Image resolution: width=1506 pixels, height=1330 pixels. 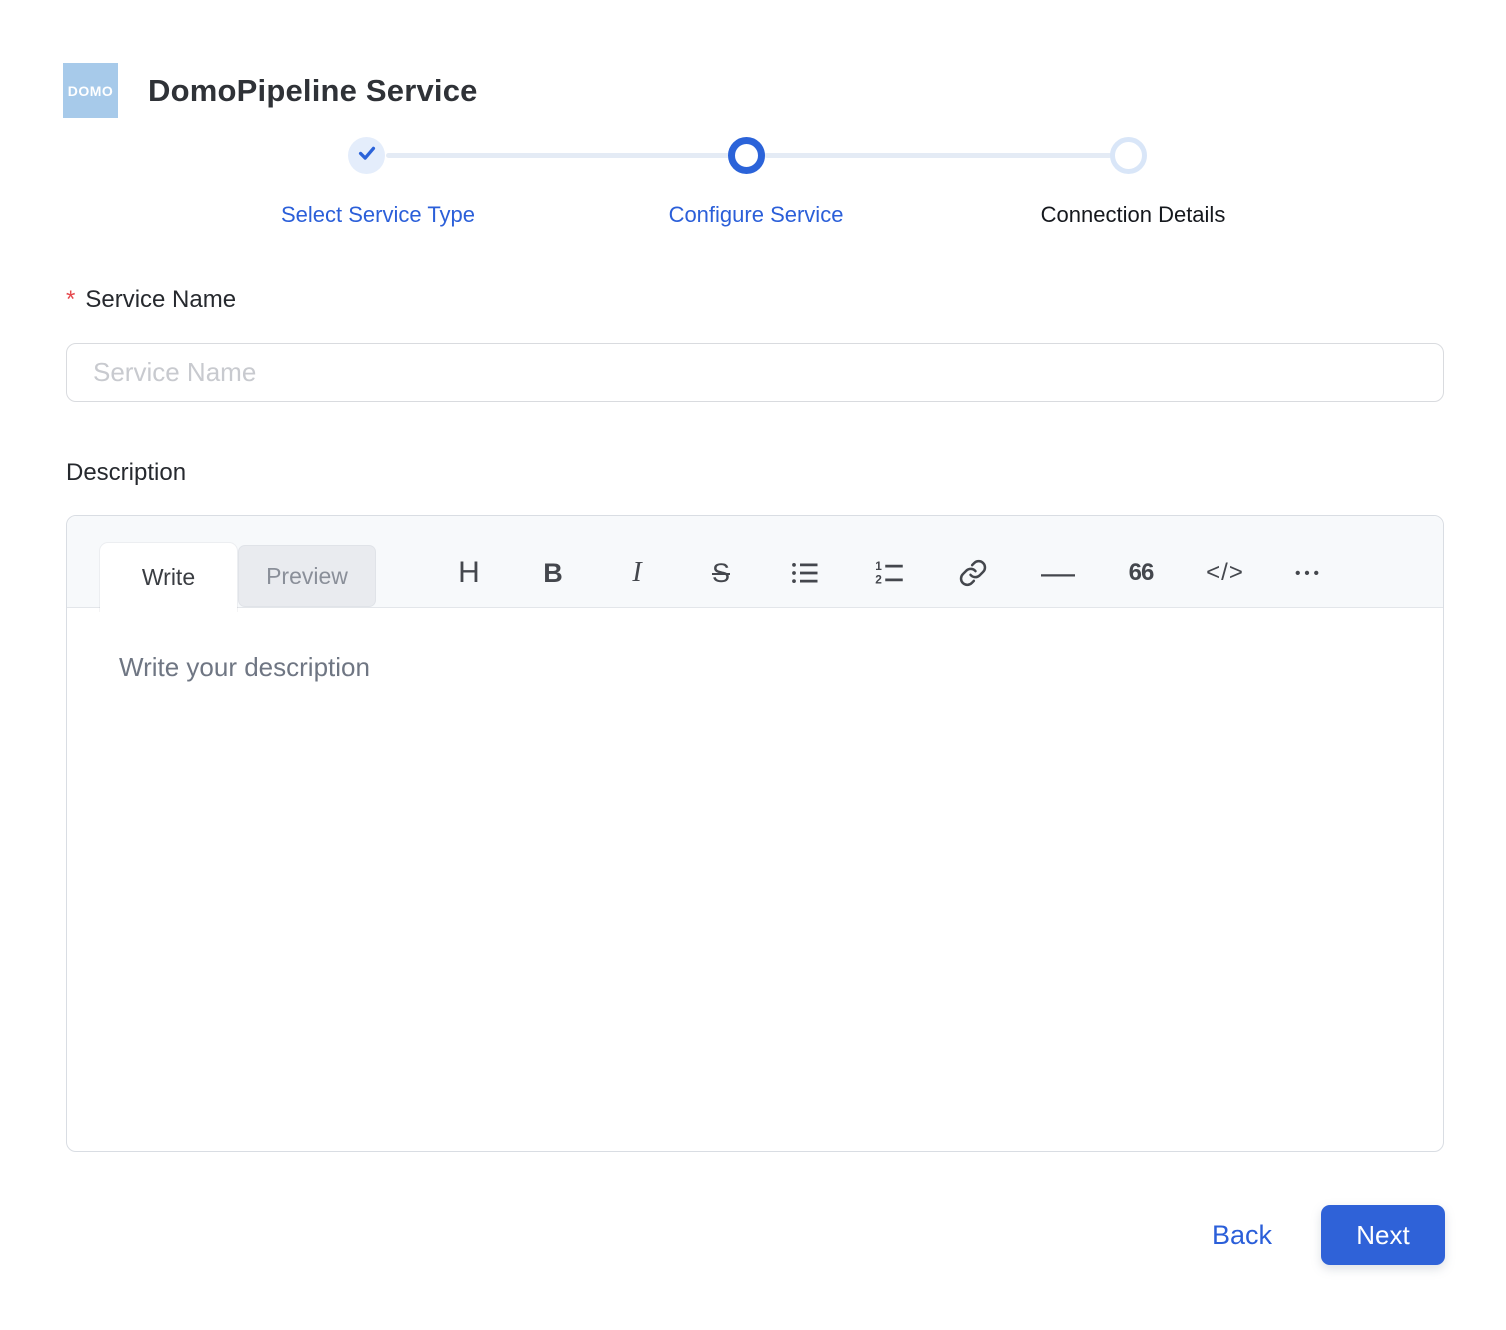 What do you see at coordinates (1128, 155) in the screenshot?
I see `step-connection-details-indicator` at bounding box center [1128, 155].